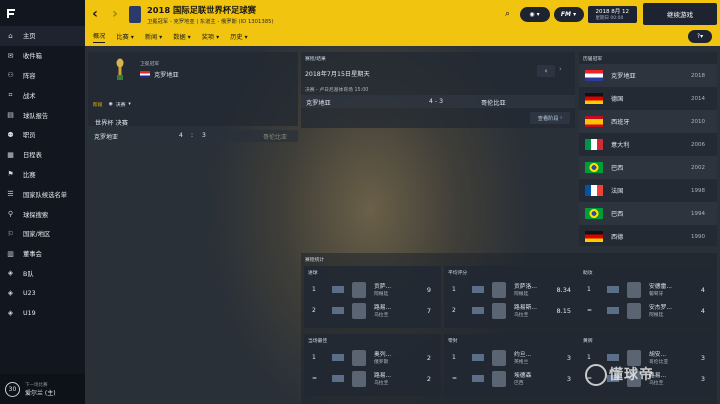  What do you see at coordinates (42, 274) in the screenshot?
I see `sidebar-item-b-team: ◈ B队` at bounding box center [42, 274].